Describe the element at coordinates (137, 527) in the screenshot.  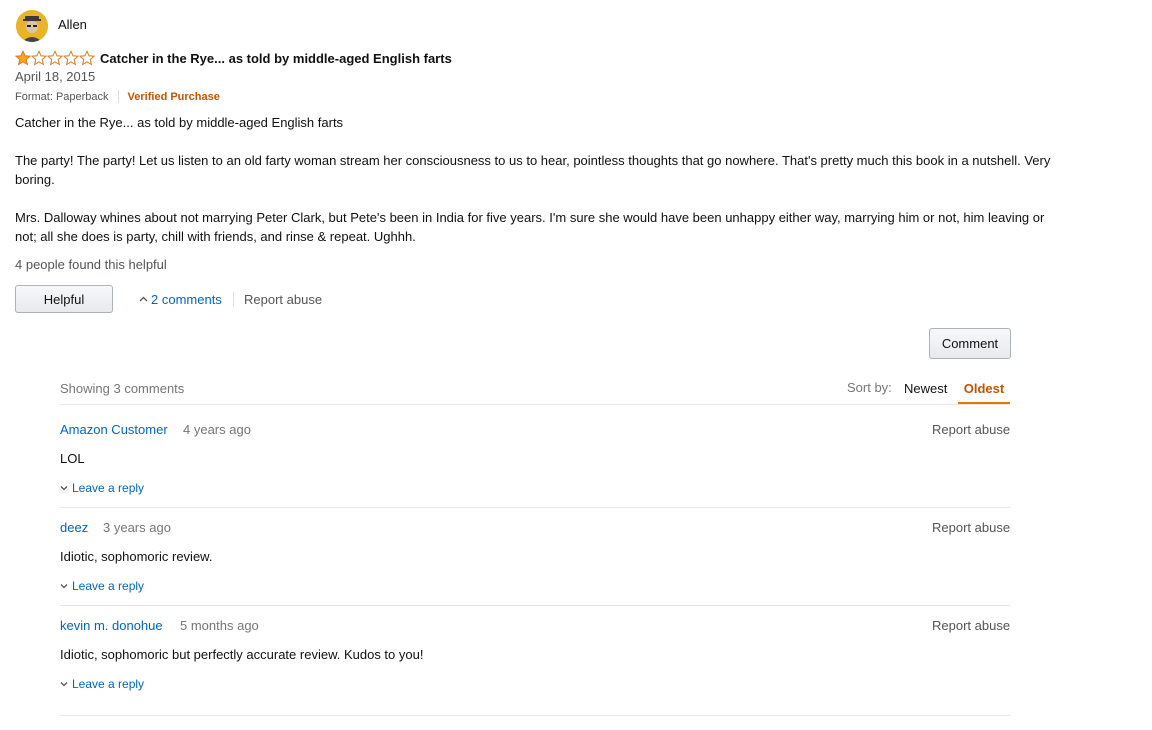
I see `comment-timestamp: 3 years ago` at that location.